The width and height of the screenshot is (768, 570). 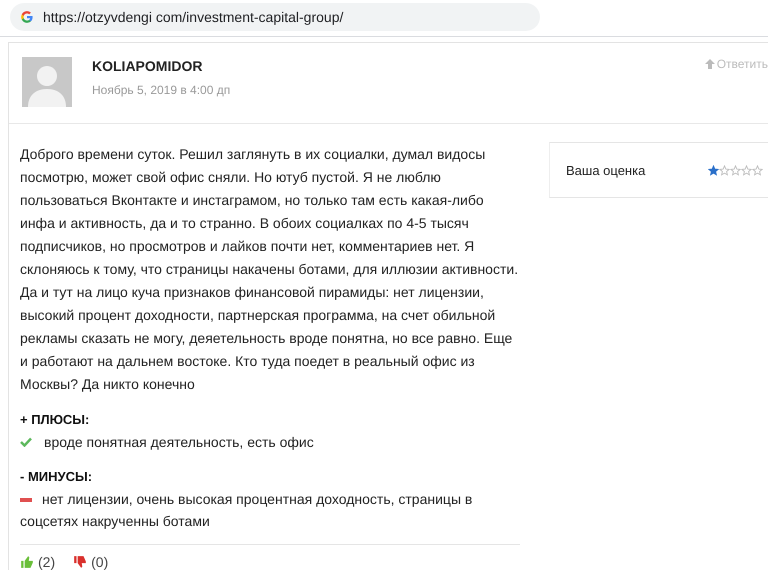 I want to click on section-heading: + ПЛЮСЫ:, so click(x=55, y=419).